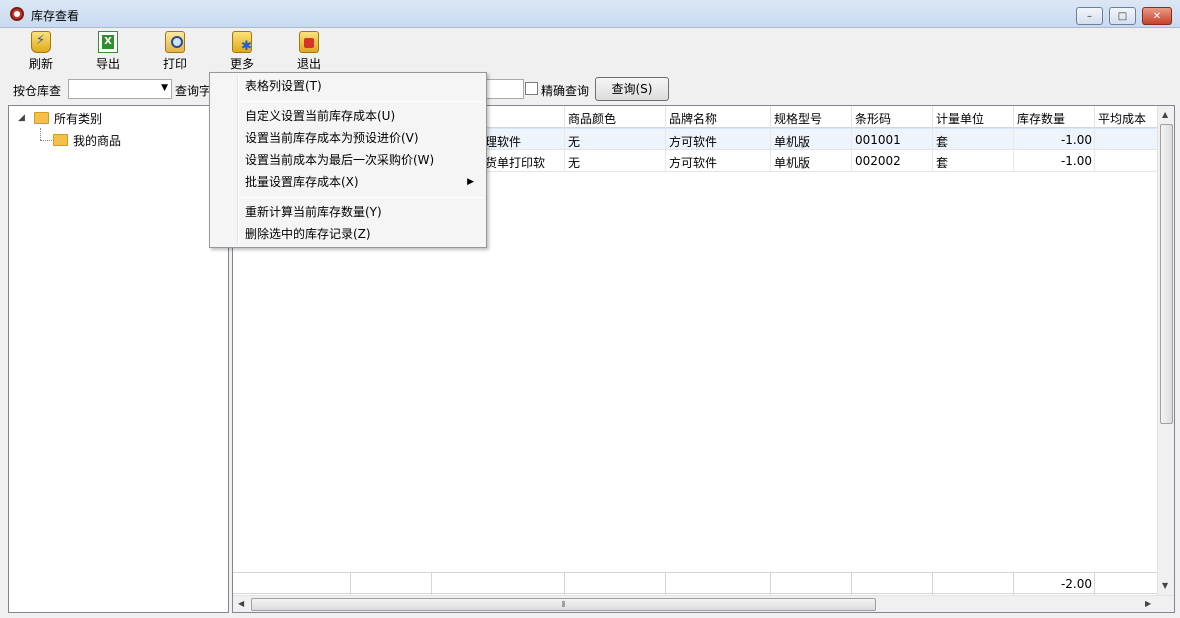 The height and width of the screenshot is (618, 1180). I want to click on grid-summary-row: -2.00, so click(695, 583).